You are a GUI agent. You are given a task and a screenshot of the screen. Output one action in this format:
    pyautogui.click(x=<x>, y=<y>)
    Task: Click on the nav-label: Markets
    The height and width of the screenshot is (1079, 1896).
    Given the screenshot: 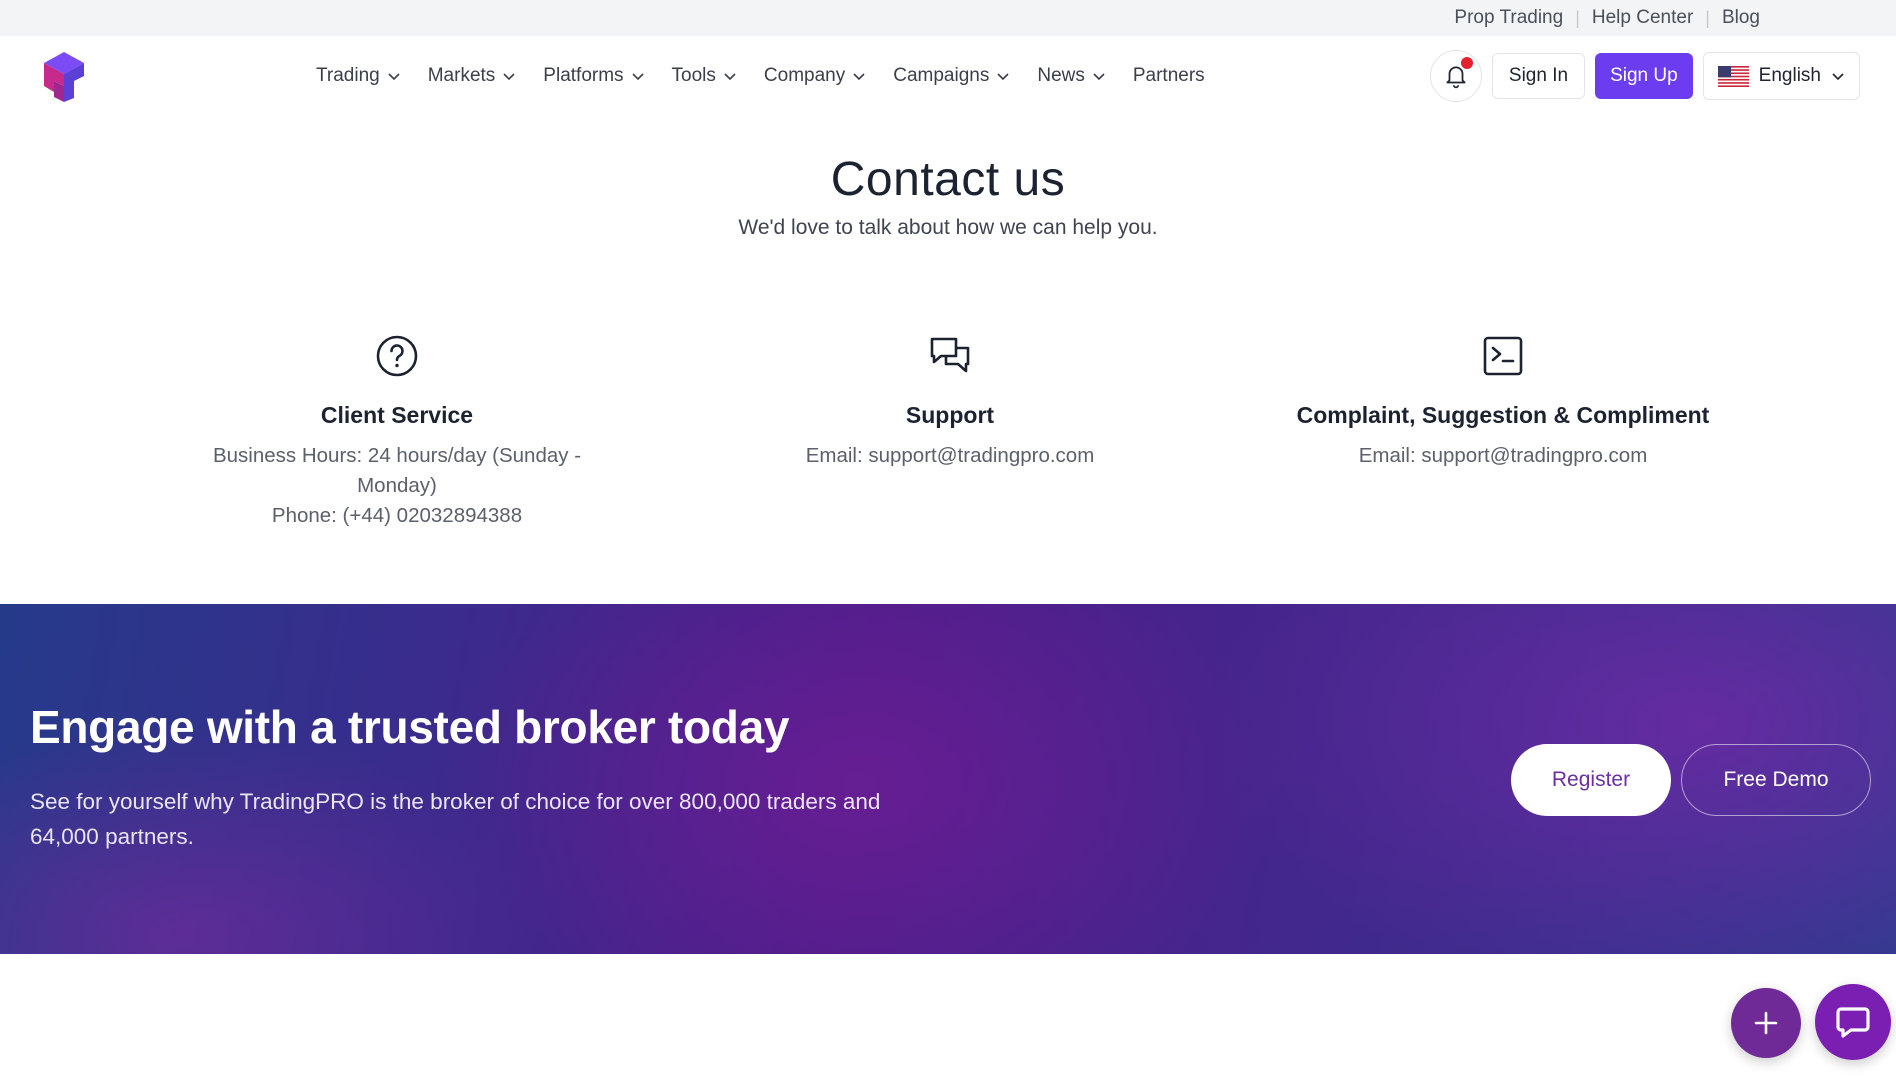 What is the action you would take?
    pyautogui.click(x=461, y=75)
    